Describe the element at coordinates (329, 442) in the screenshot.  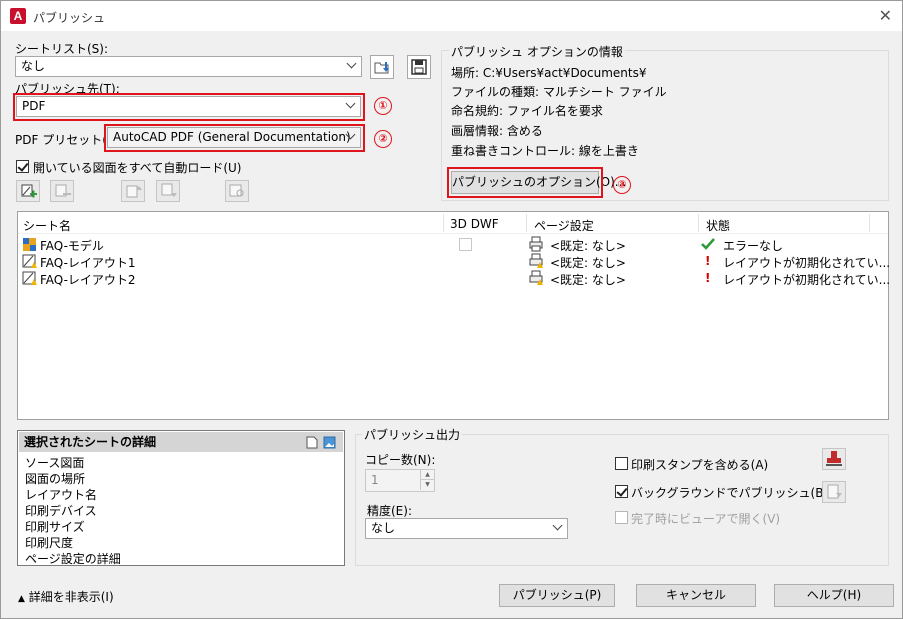
I see `image-preview-icon` at that location.